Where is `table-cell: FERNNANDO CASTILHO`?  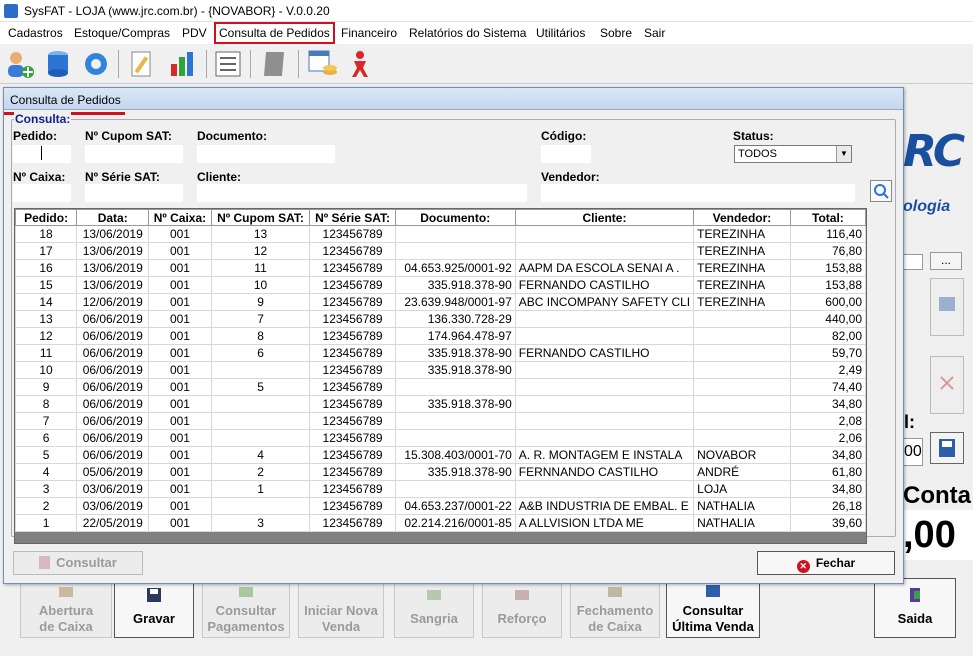 table-cell: FERNNANDO CASTILHO is located at coordinates (604, 472).